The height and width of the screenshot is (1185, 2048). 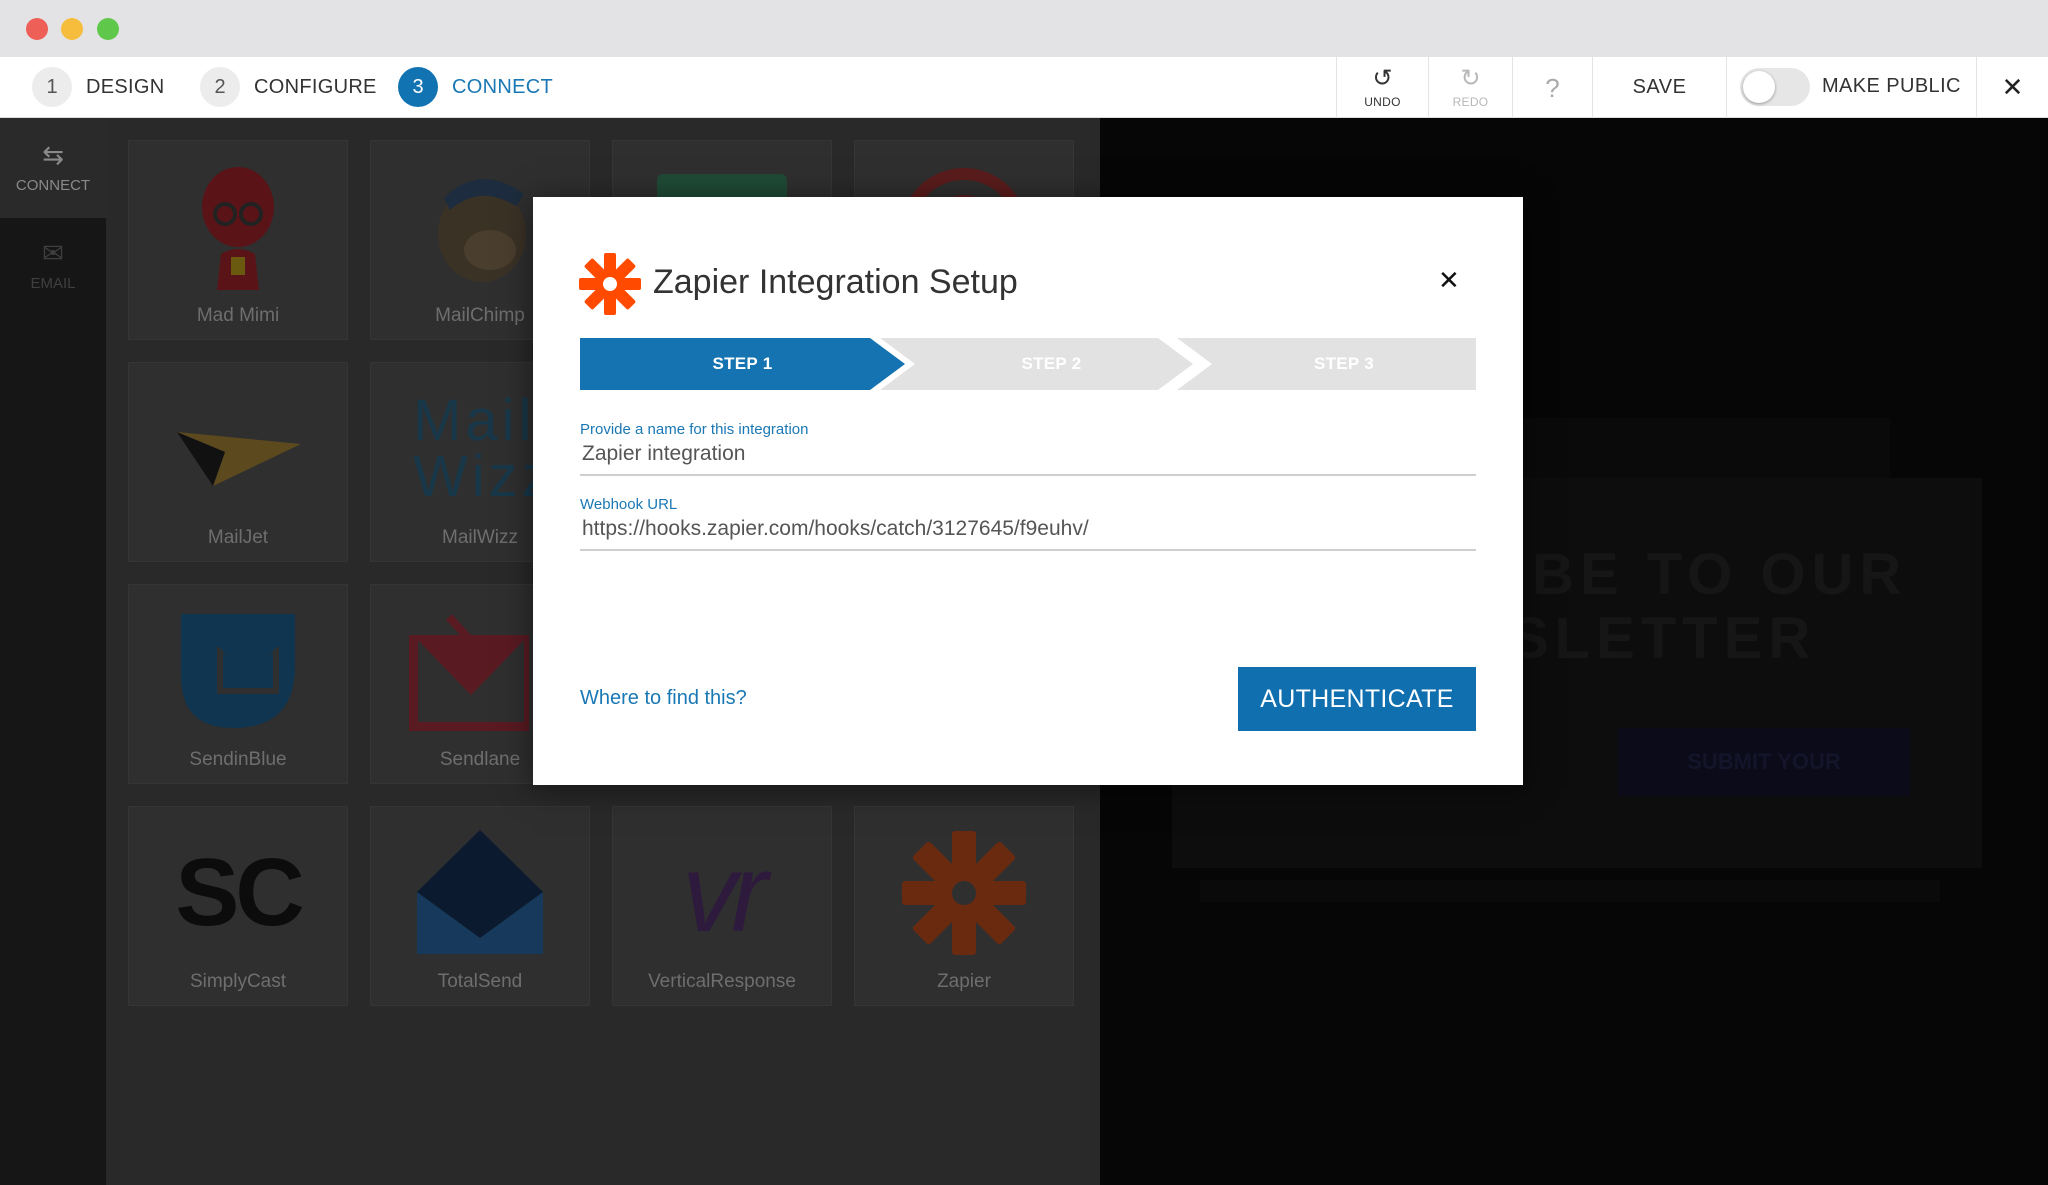 What do you see at coordinates (629, 504) in the screenshot?
I see `webhook-url-label: Webhook URL` at bounding box center [629, 504].